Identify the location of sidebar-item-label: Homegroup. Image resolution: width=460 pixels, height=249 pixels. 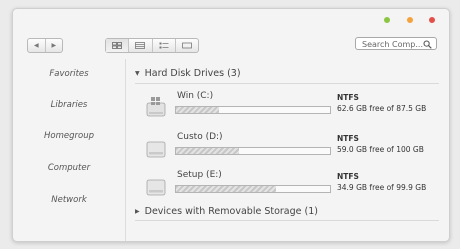
(69, 136).